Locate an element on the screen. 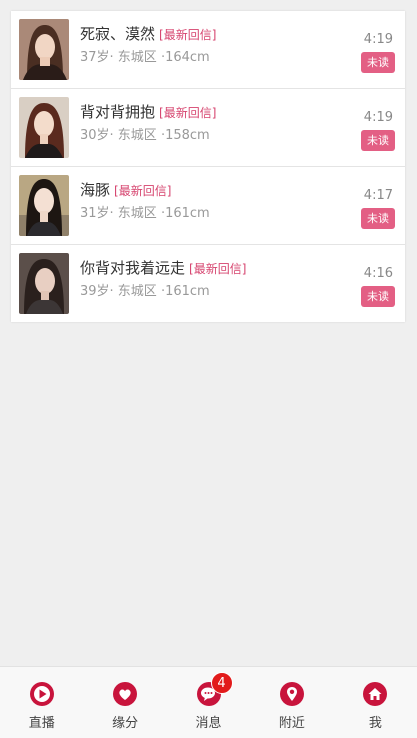 The height and width of the screenshot is (738, 417). message-row: 背对背拥抱 [最新回信] 30岁· 东城区 ·158cm 4:19 未读 is located at coordinates (208, 128).